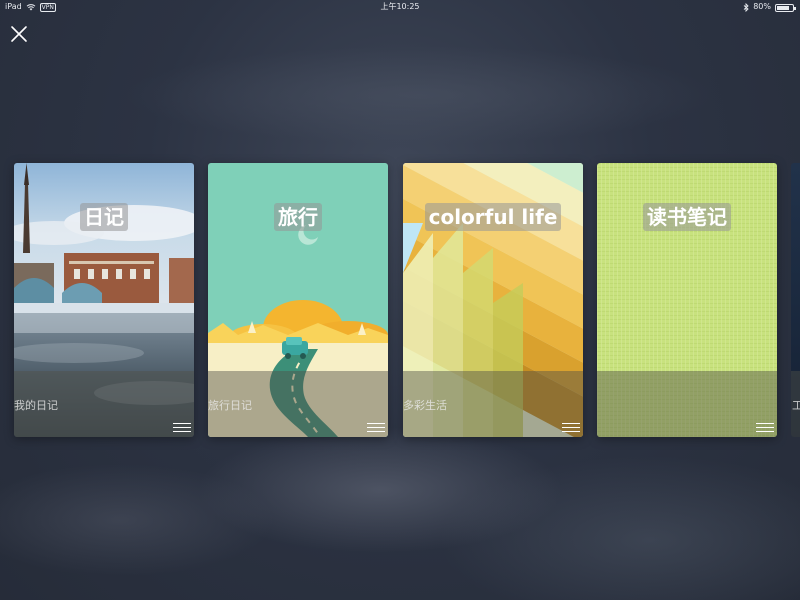  What do you see at coordinates (687, 404) in the screenshot?
I see `card-footer` at bounding box center [687, 404].